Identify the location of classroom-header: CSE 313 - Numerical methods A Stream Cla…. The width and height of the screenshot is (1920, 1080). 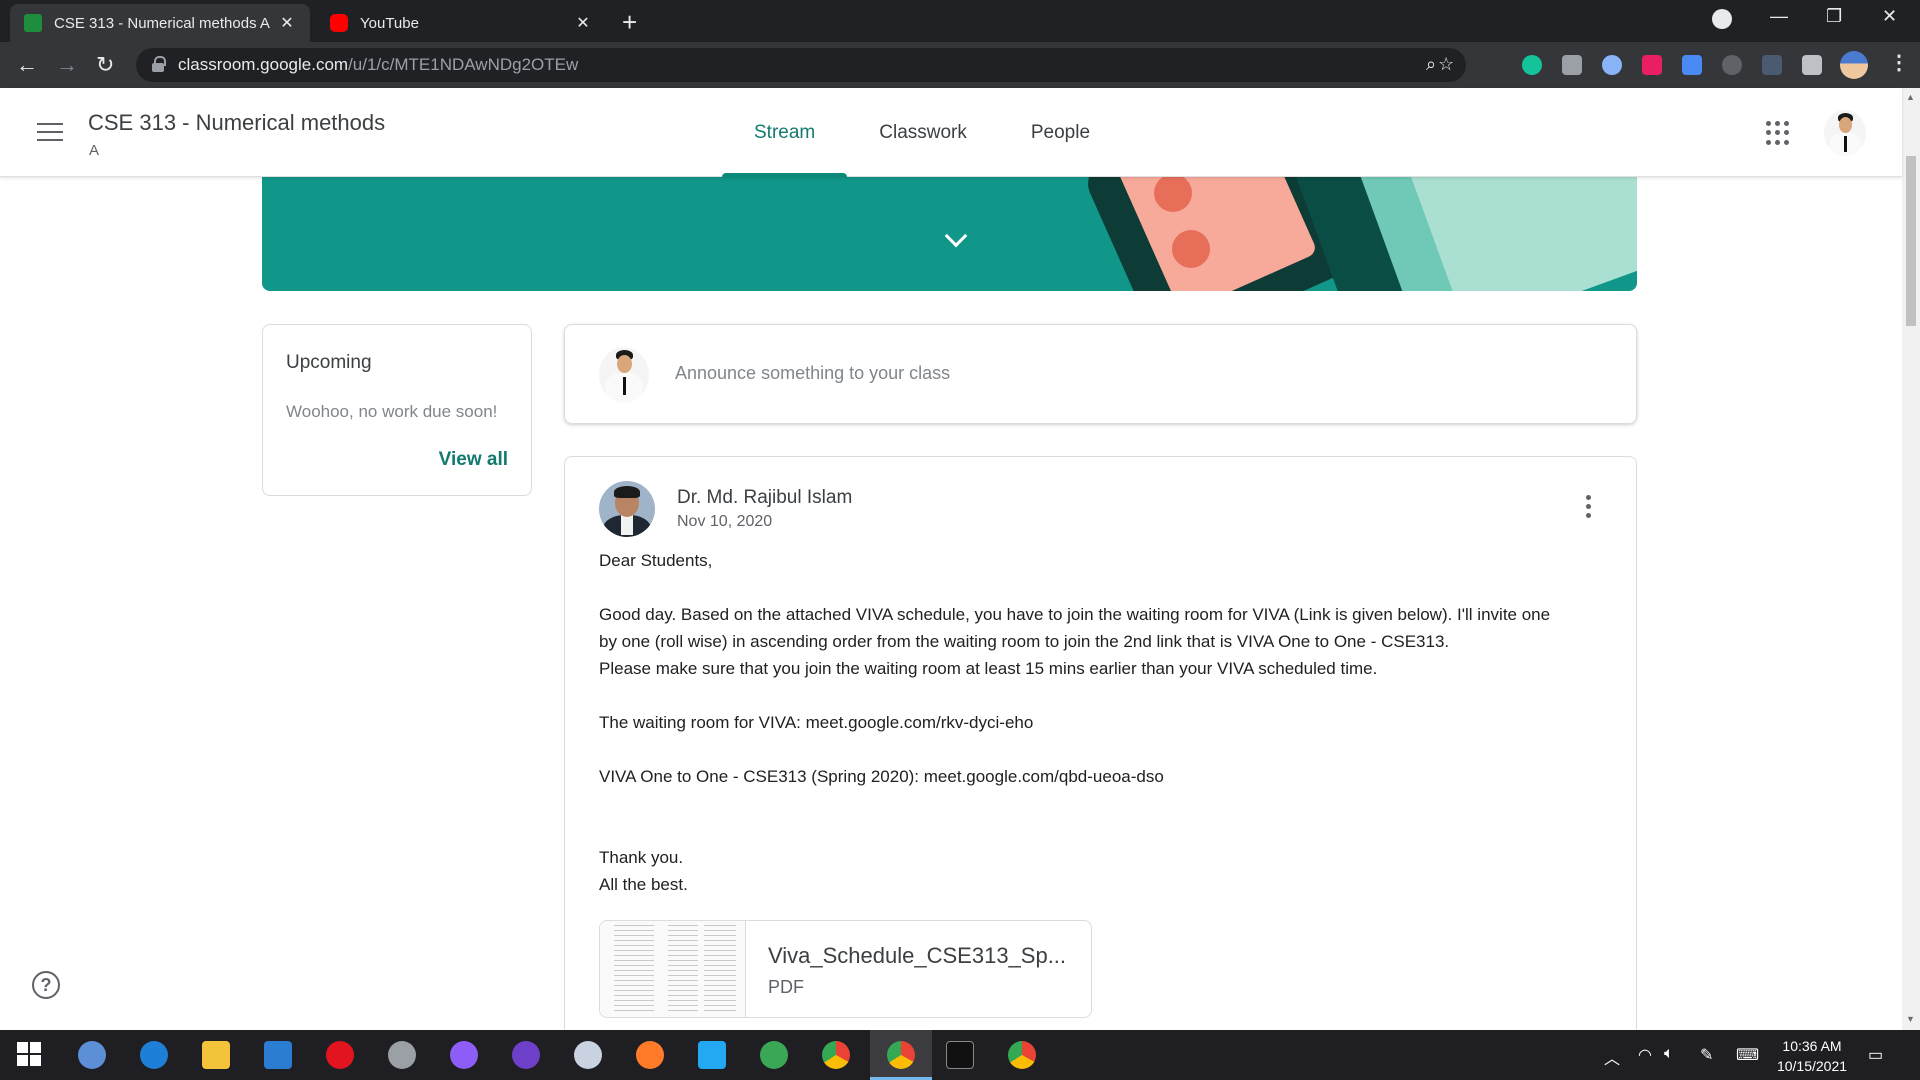
(951, 132).